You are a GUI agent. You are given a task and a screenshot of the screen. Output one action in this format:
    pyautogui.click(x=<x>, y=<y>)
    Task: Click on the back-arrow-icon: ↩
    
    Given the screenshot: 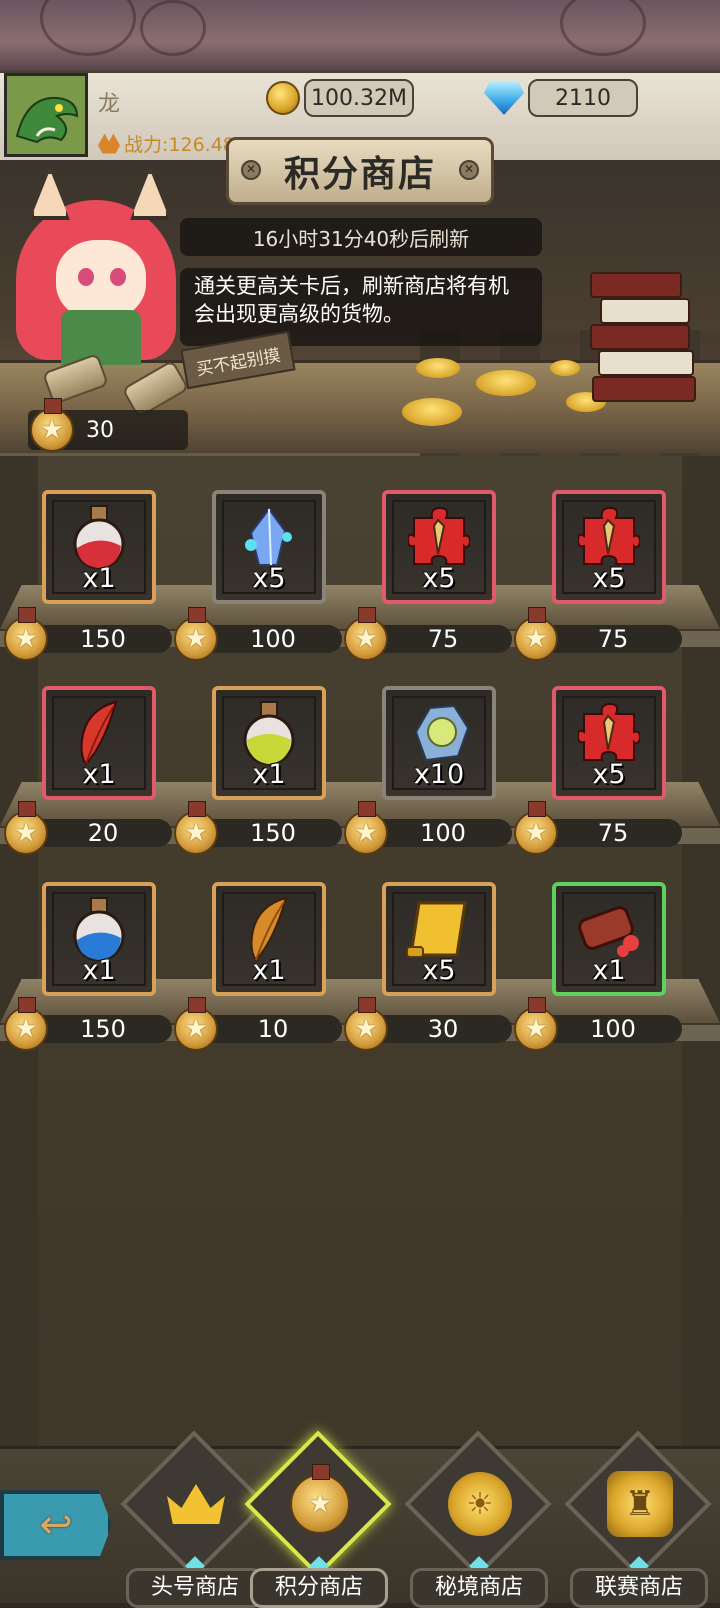 What is the action you would take?
    pyautogui.click(x=56, y=1525)
    